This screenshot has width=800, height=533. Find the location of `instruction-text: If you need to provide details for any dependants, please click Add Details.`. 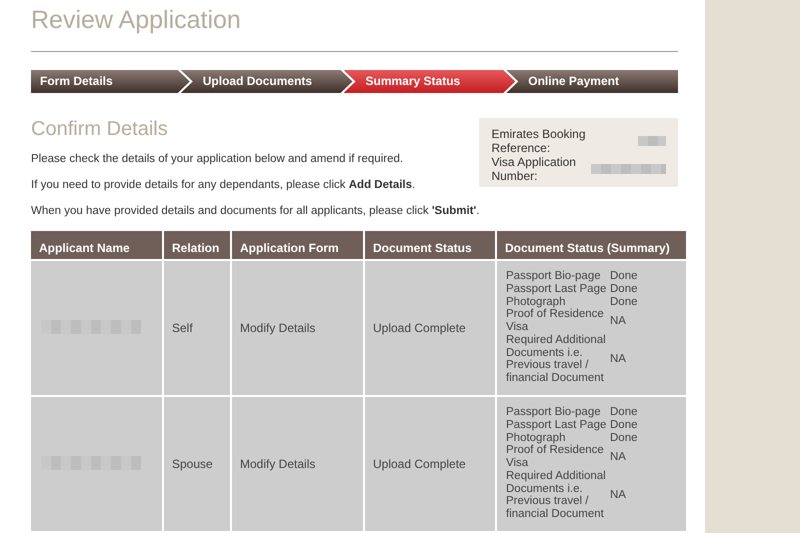

instruction-text: If you need to provide details for any dependants, please click Add Details. is located at coordinates (223, 185).